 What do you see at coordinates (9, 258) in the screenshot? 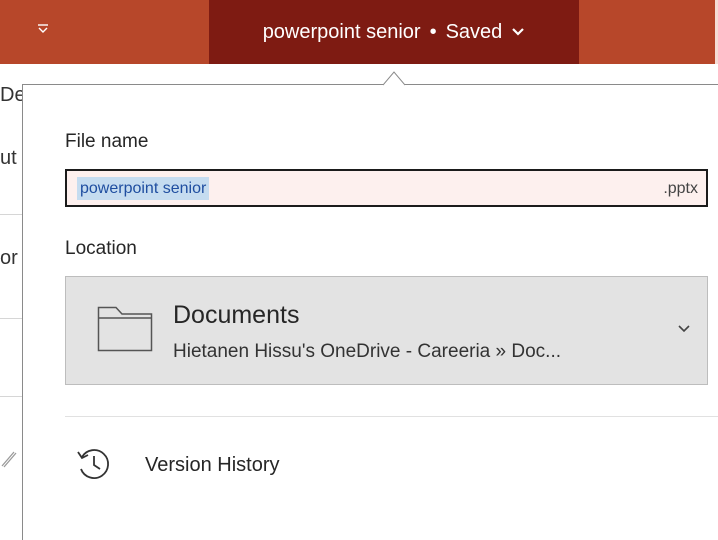
I see `background-text-fragment: or` at bounding box center [9, 258].